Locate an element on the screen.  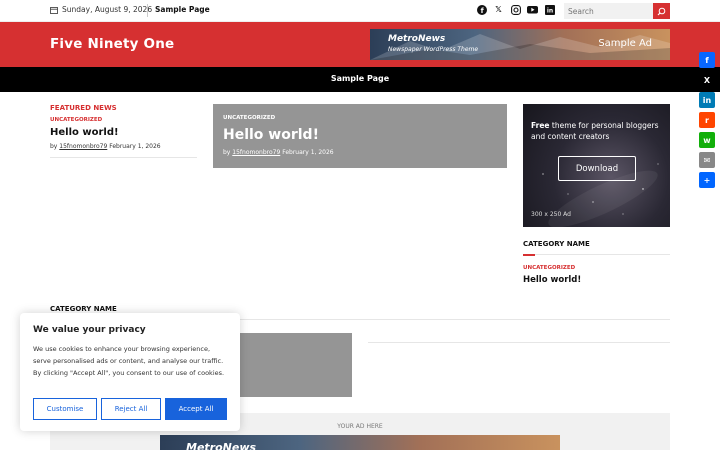
featured-post-meta: by 15fnomonbro79 February 1, 2026 is located at coordinates (105, 146).